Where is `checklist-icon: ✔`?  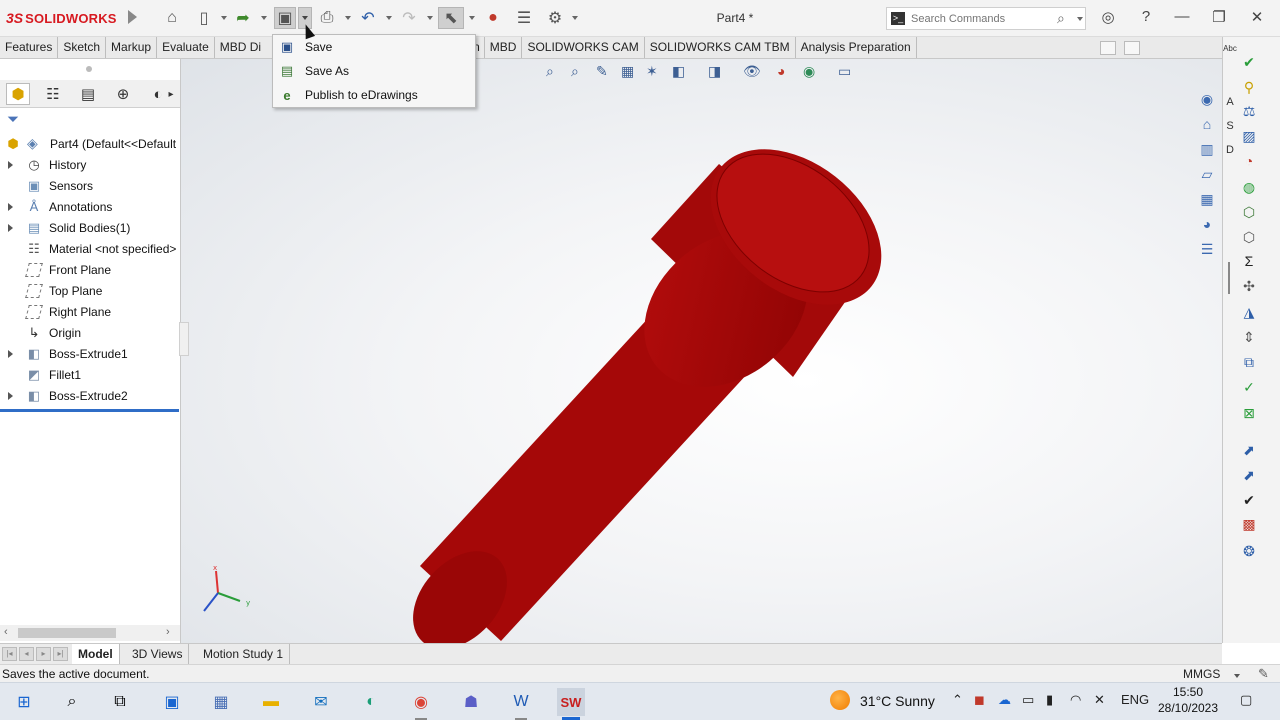 checklist-icon: ✔ is located at coordinates (1249, 500).